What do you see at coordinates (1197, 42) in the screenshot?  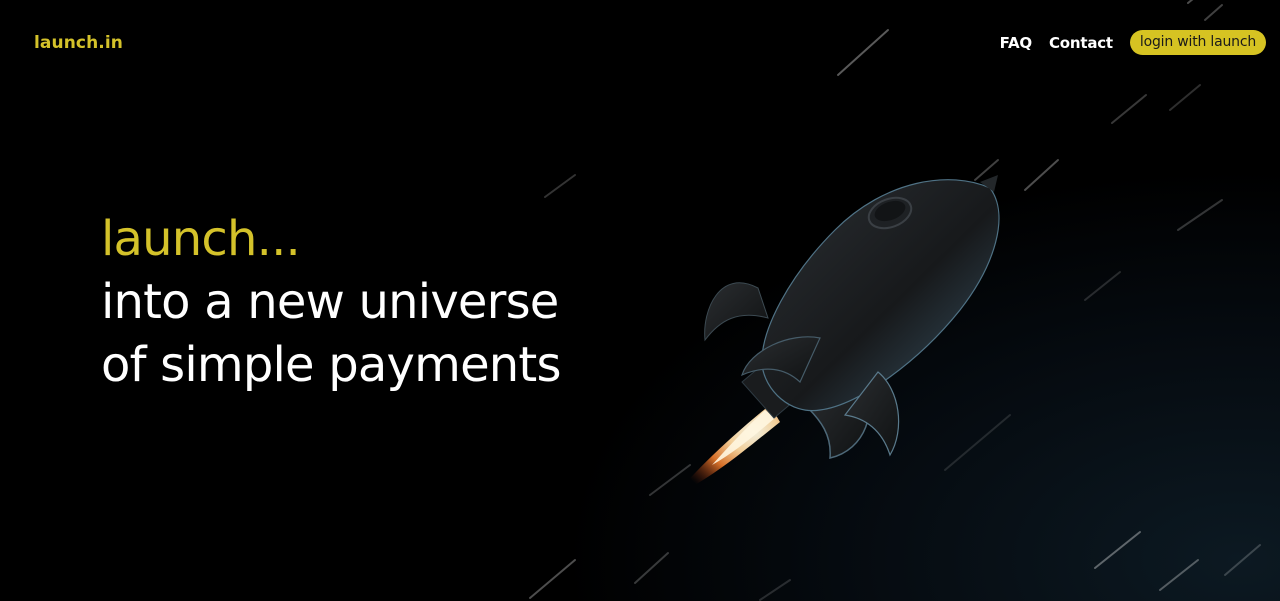 I see `login-with-launch-button: login with launch` at bounding box center [1197, 42].